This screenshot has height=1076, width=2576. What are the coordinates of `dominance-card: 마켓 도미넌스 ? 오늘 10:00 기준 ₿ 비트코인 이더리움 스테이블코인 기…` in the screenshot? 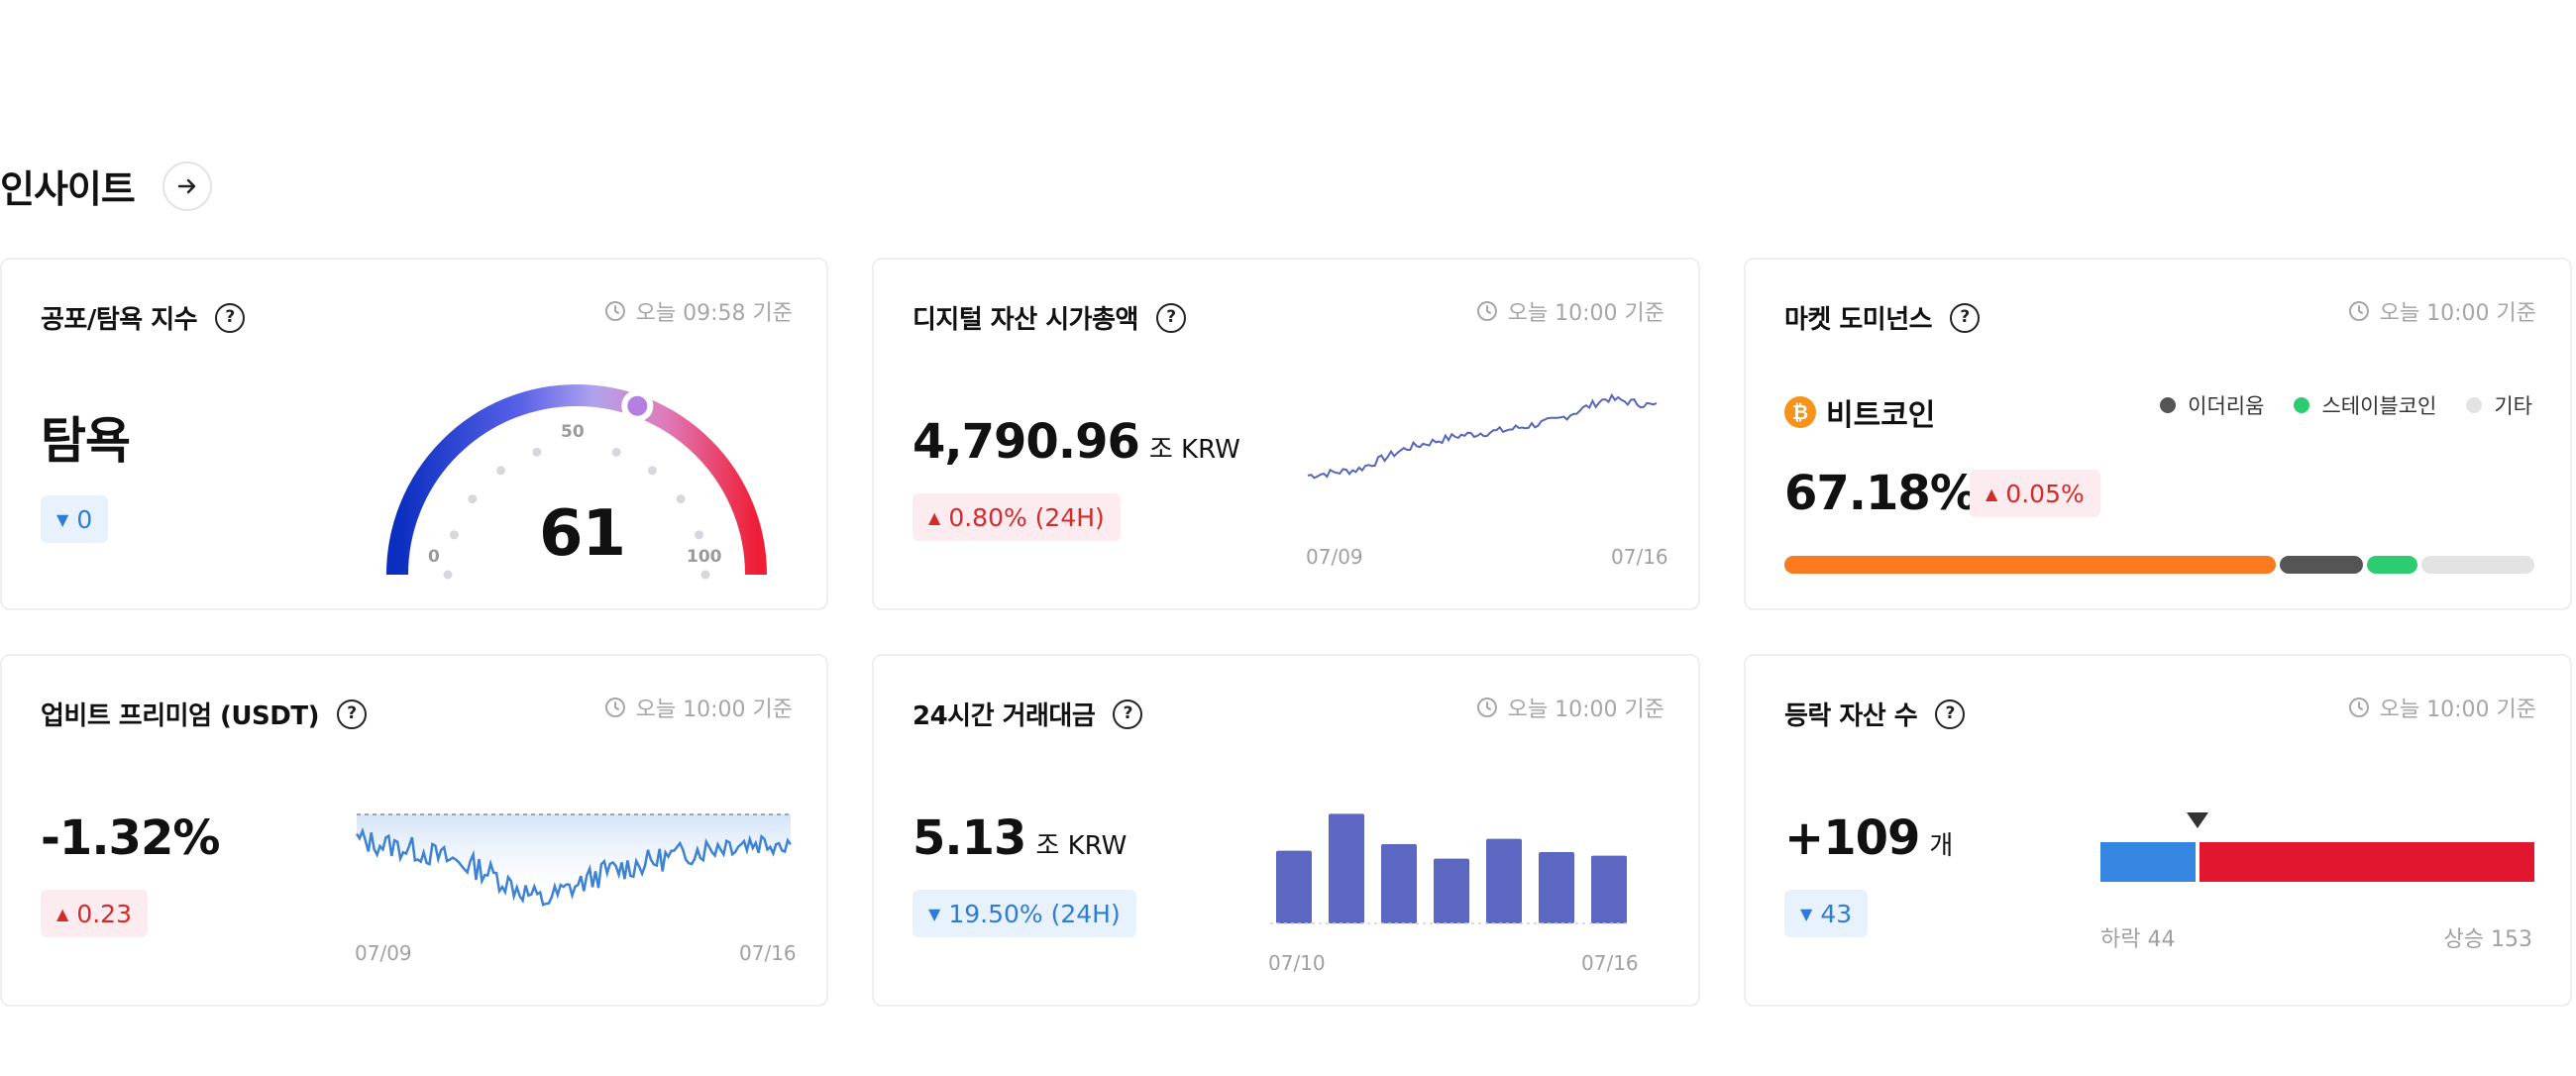 It's located at (2158, 434).